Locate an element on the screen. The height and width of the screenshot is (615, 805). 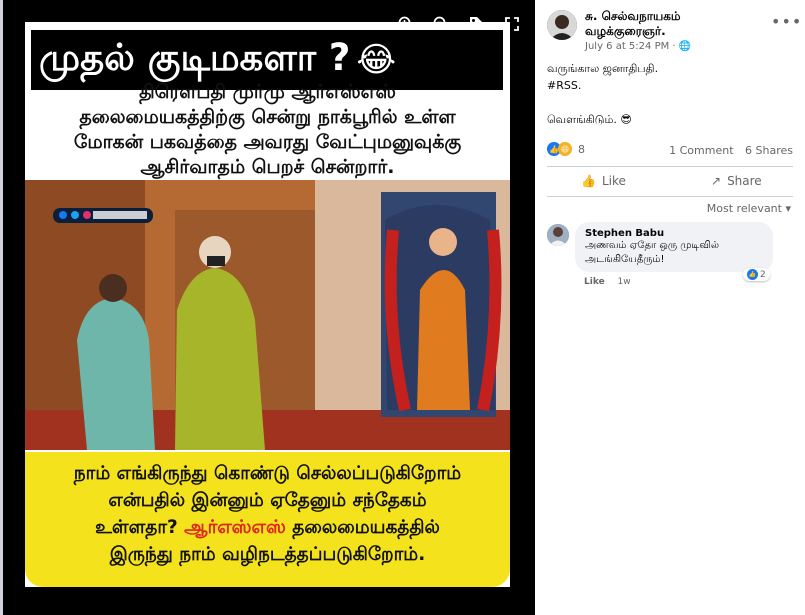
share-button: ↗ Share is located at coordinates (736, 181).